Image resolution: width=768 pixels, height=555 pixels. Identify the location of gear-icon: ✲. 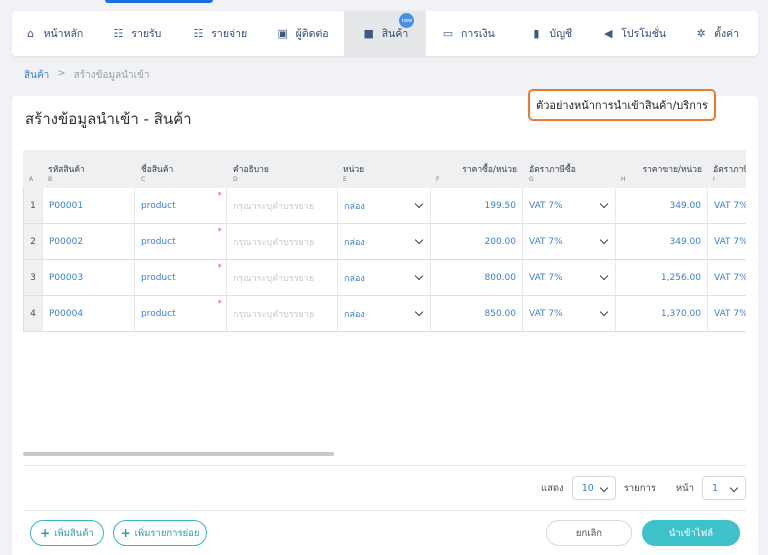
(701, 33).